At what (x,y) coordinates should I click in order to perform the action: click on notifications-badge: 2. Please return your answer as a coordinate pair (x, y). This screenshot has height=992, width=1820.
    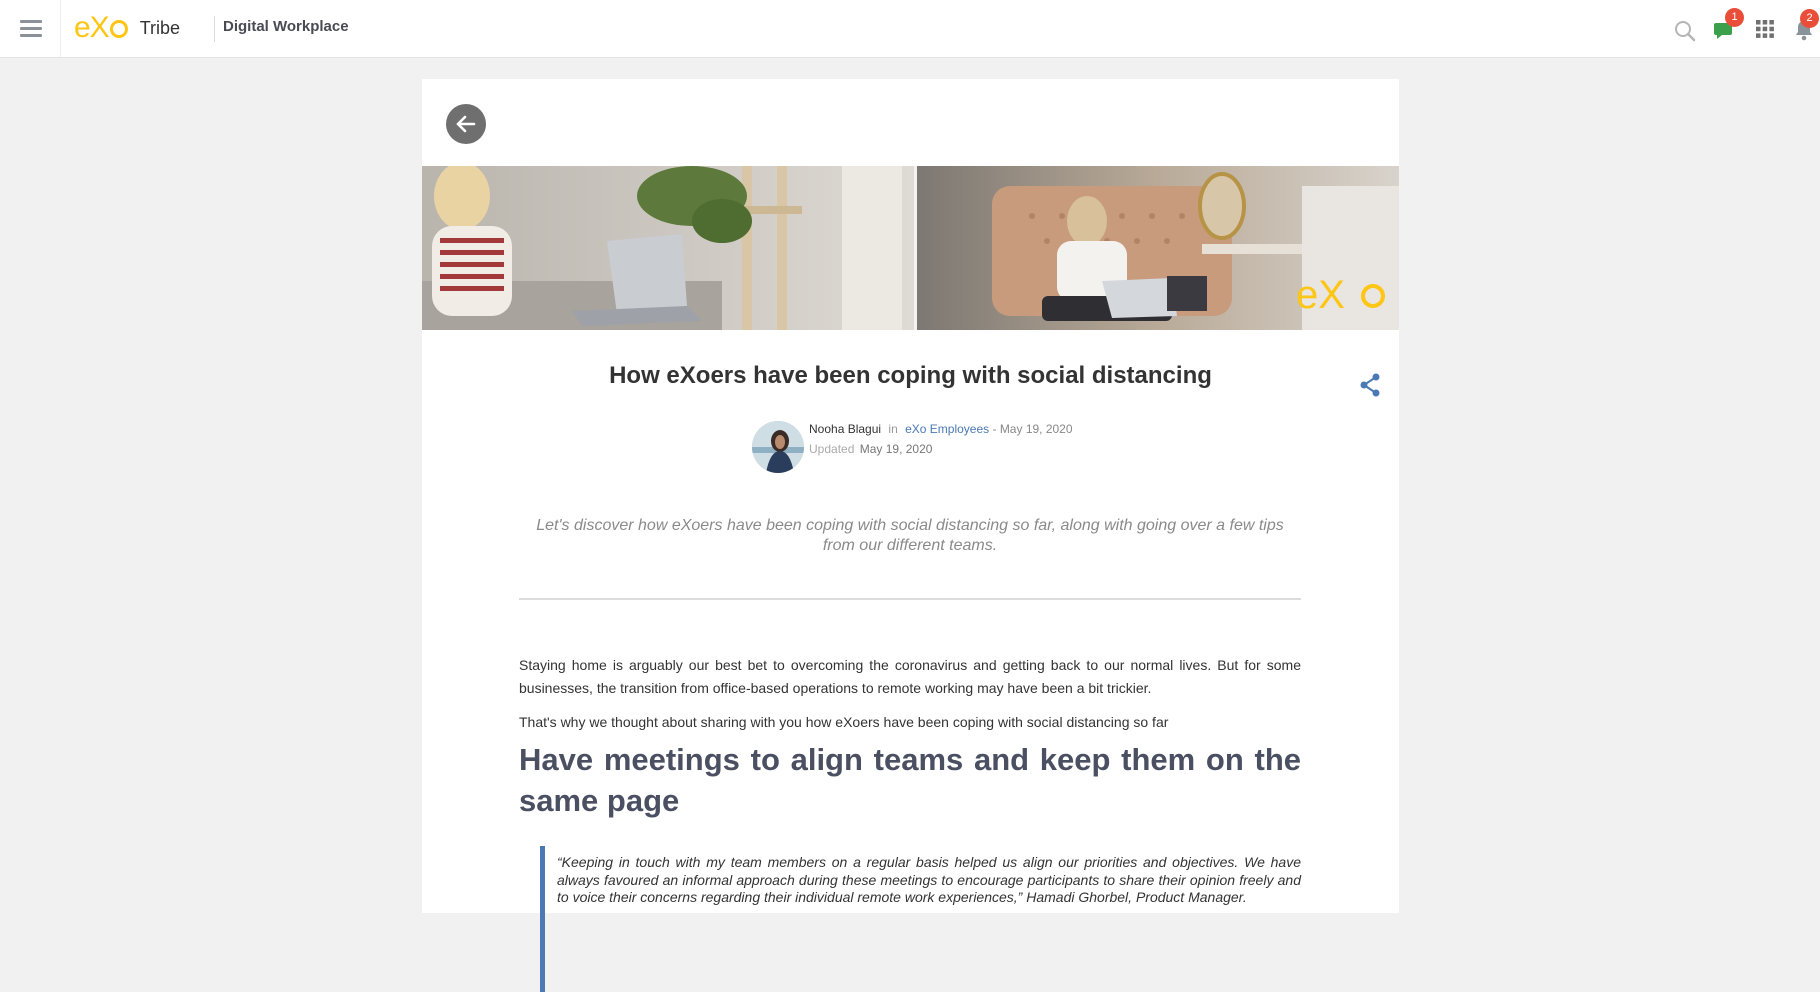
    Looking at the image, I should click on (1809, 18).